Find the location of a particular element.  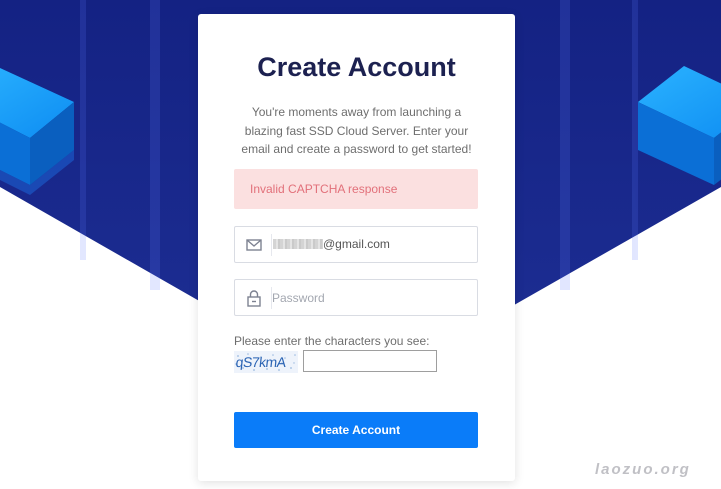

redacted-email-blur is located at coordinates (298, 243).